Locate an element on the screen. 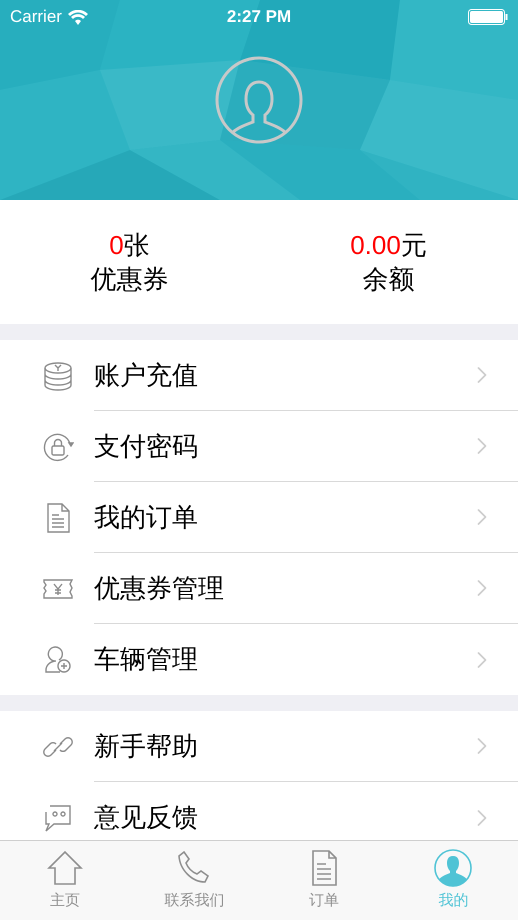  menu-item: 优惠券管理 is located at coordinates (259, 588).